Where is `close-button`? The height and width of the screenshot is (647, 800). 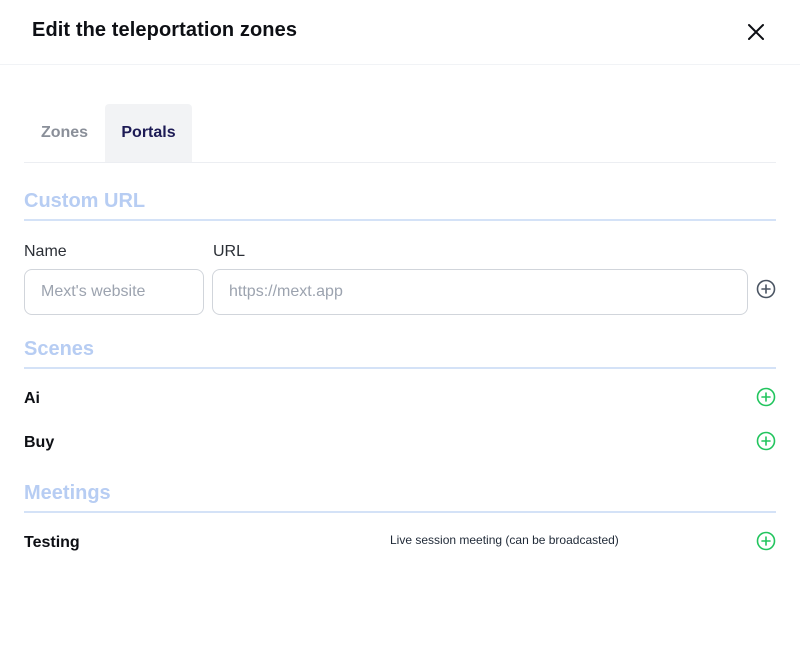 close-button is located at coordinates (756, 32).